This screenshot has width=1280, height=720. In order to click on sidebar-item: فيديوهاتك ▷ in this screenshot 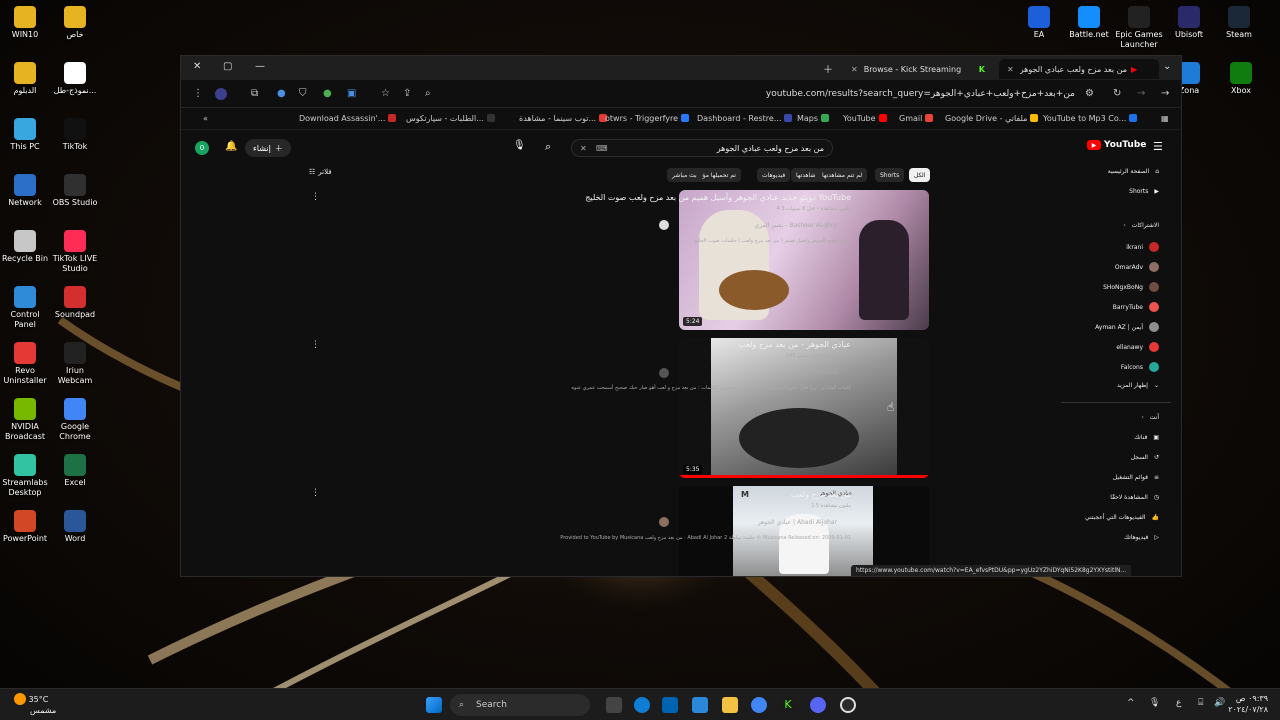, I will do `click(1141, 537)`.